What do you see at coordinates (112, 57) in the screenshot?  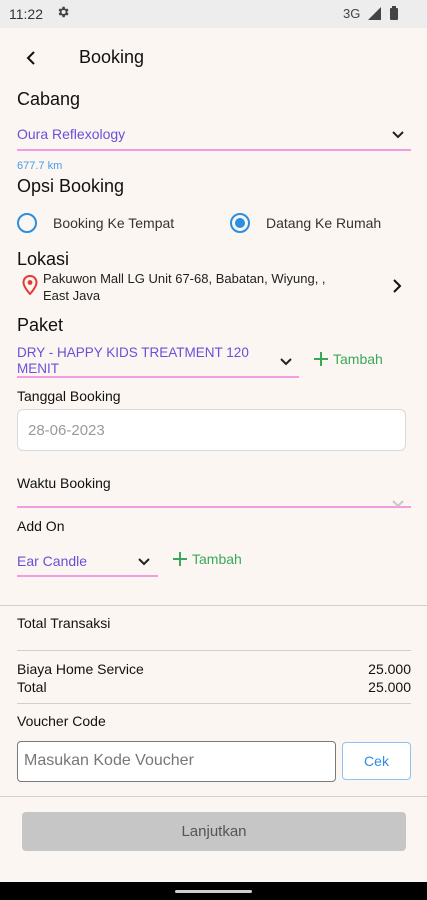 I see `page-title: Booking` at bounding box center [112, 57].